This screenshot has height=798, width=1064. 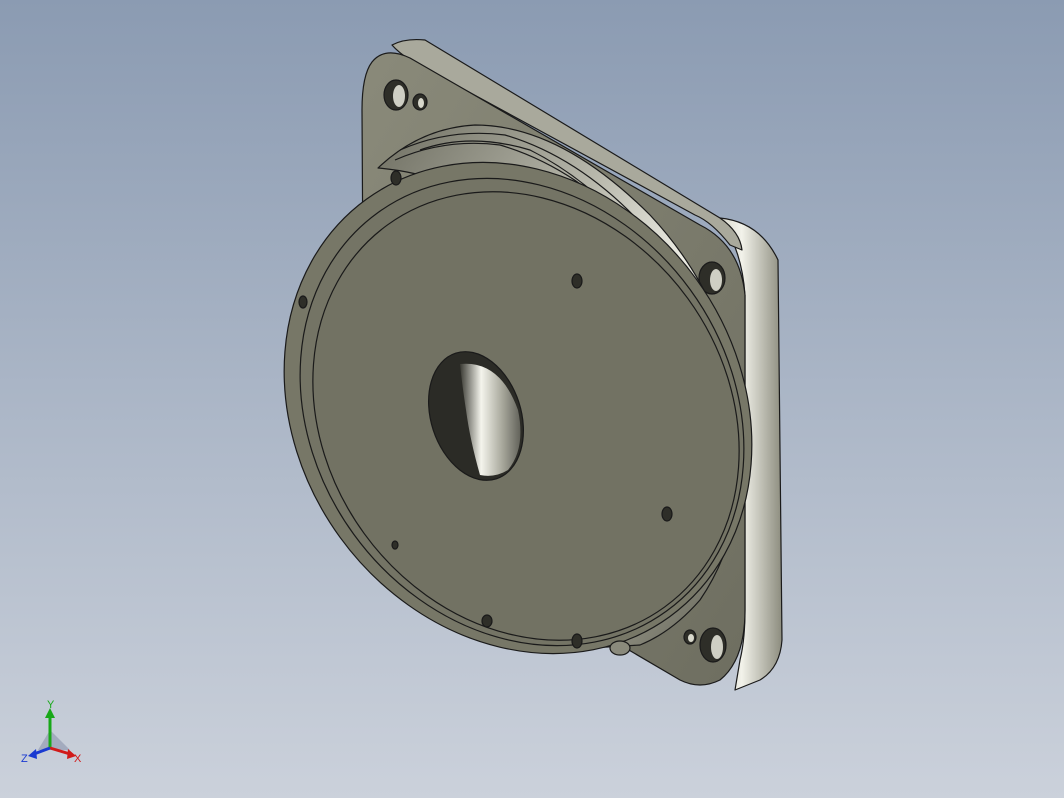 I want to click on triad-y-label: Y, so click(x=51, y=705).